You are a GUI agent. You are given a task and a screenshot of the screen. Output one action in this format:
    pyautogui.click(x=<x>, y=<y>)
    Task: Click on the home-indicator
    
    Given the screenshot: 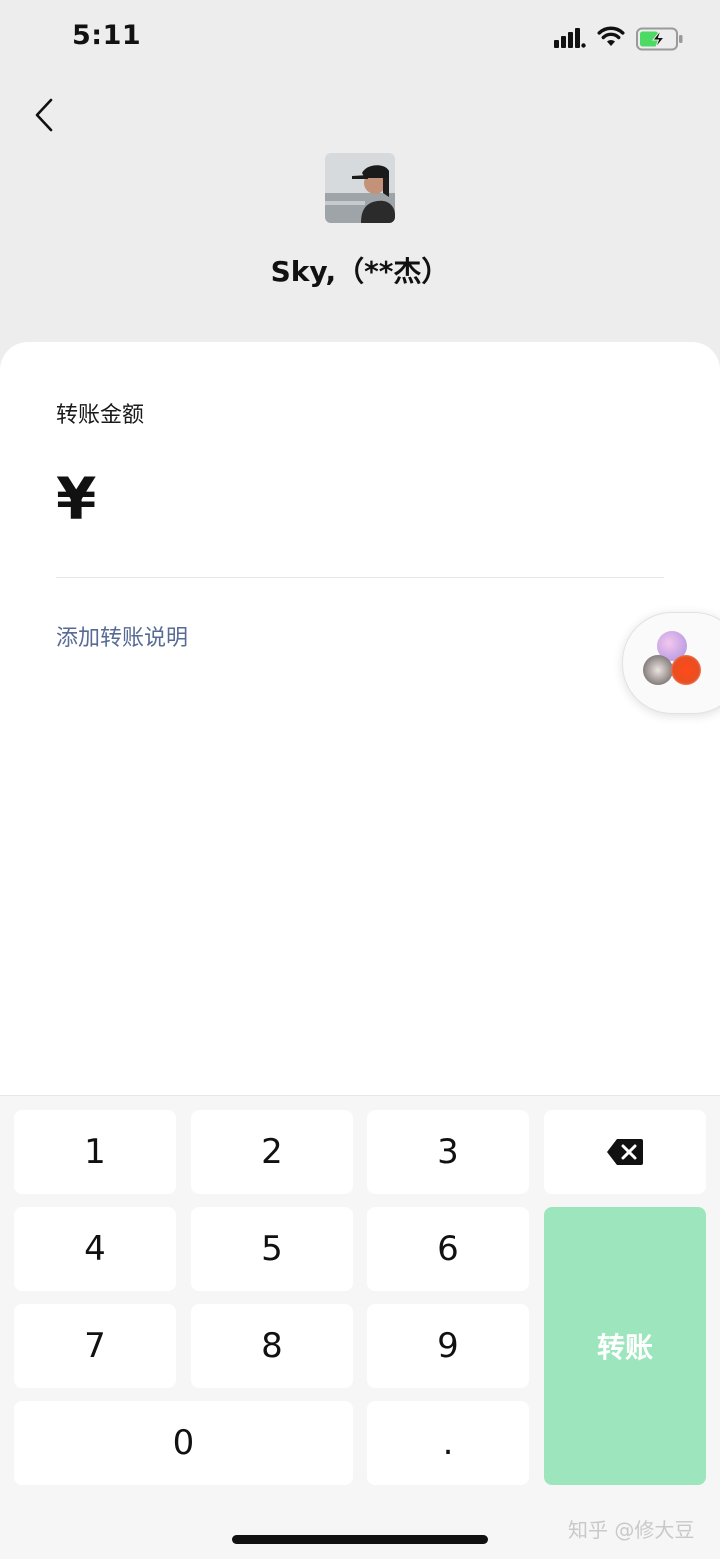 What is the action you would take?
    pyautogui.click(x=360, y=1539)
    